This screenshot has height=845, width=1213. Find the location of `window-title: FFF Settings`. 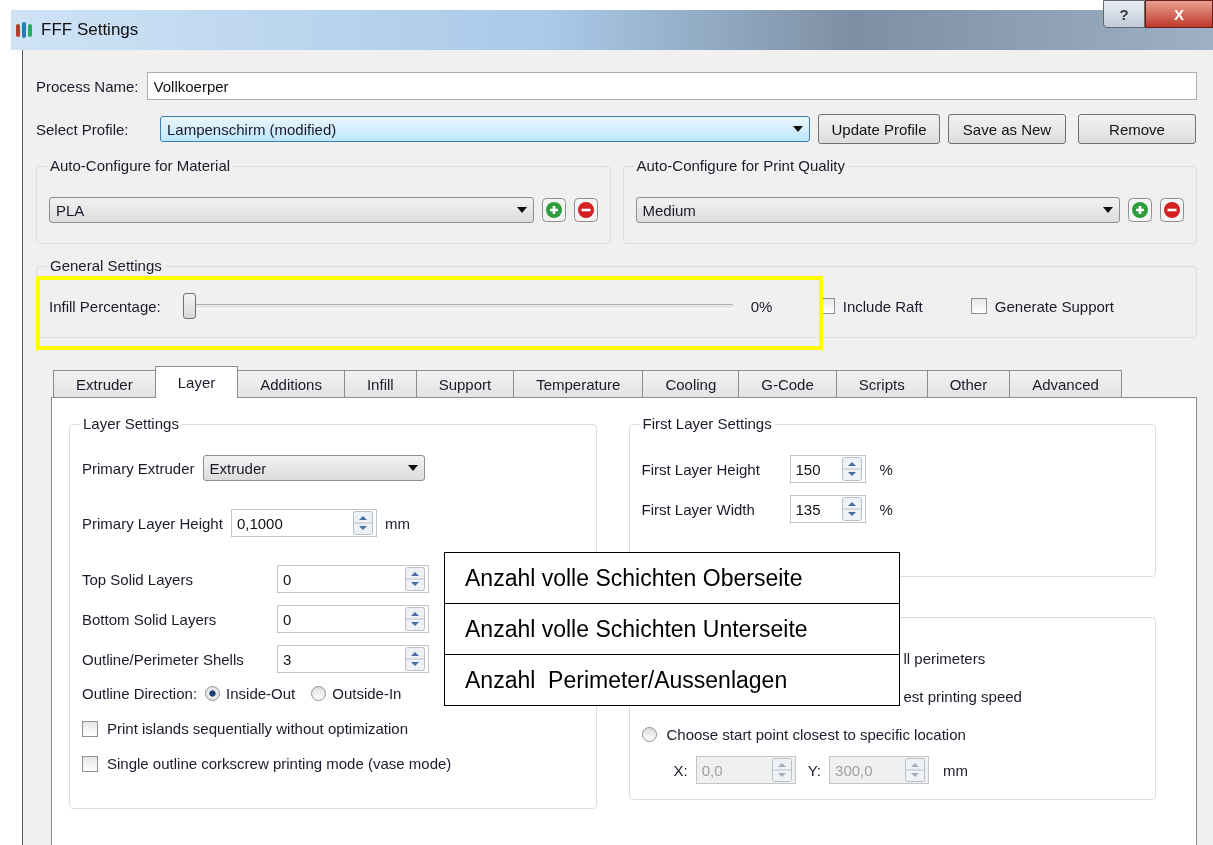

window-title: FFF Settings is located at coordinates (90, 30).